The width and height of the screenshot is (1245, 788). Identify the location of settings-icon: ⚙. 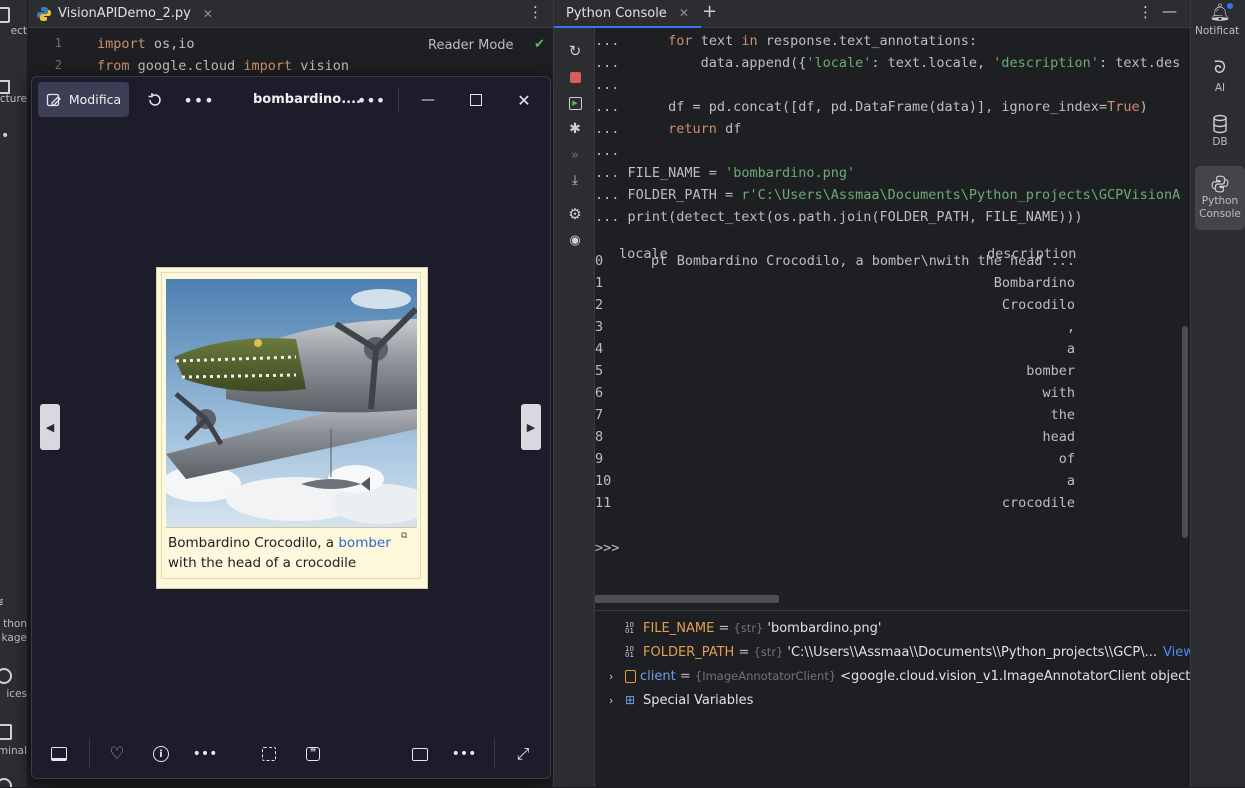
(575, 214).